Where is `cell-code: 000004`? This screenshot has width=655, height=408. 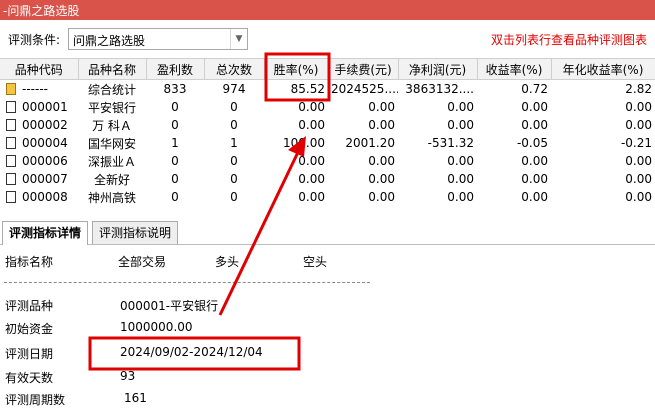
cell-code: 000004 is located at coordinates (39, 143).